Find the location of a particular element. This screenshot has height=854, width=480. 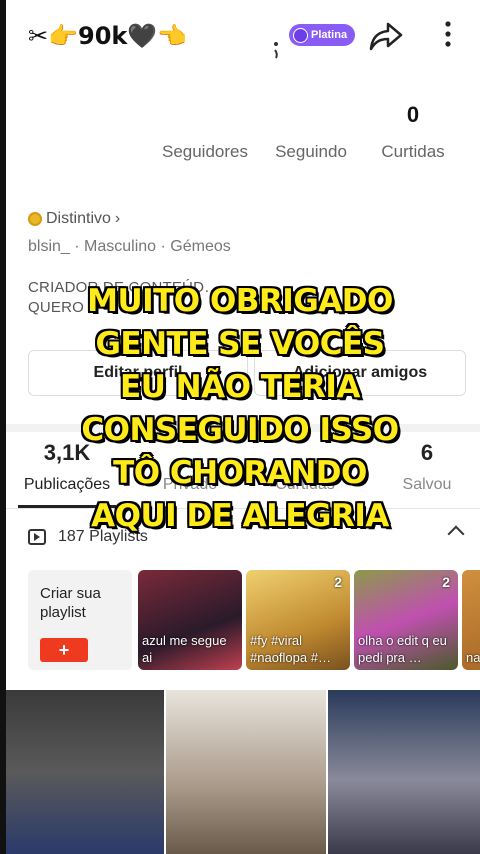

share-icon is located at coordinates (386, 36).